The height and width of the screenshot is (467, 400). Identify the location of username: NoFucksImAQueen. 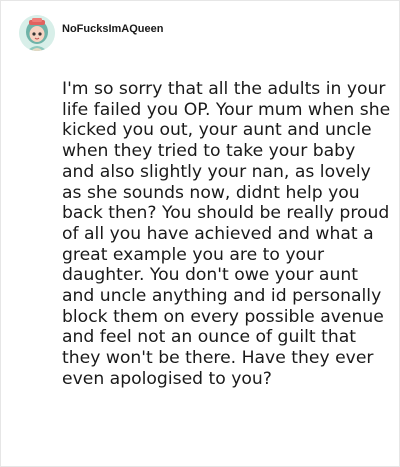
(112, 29).